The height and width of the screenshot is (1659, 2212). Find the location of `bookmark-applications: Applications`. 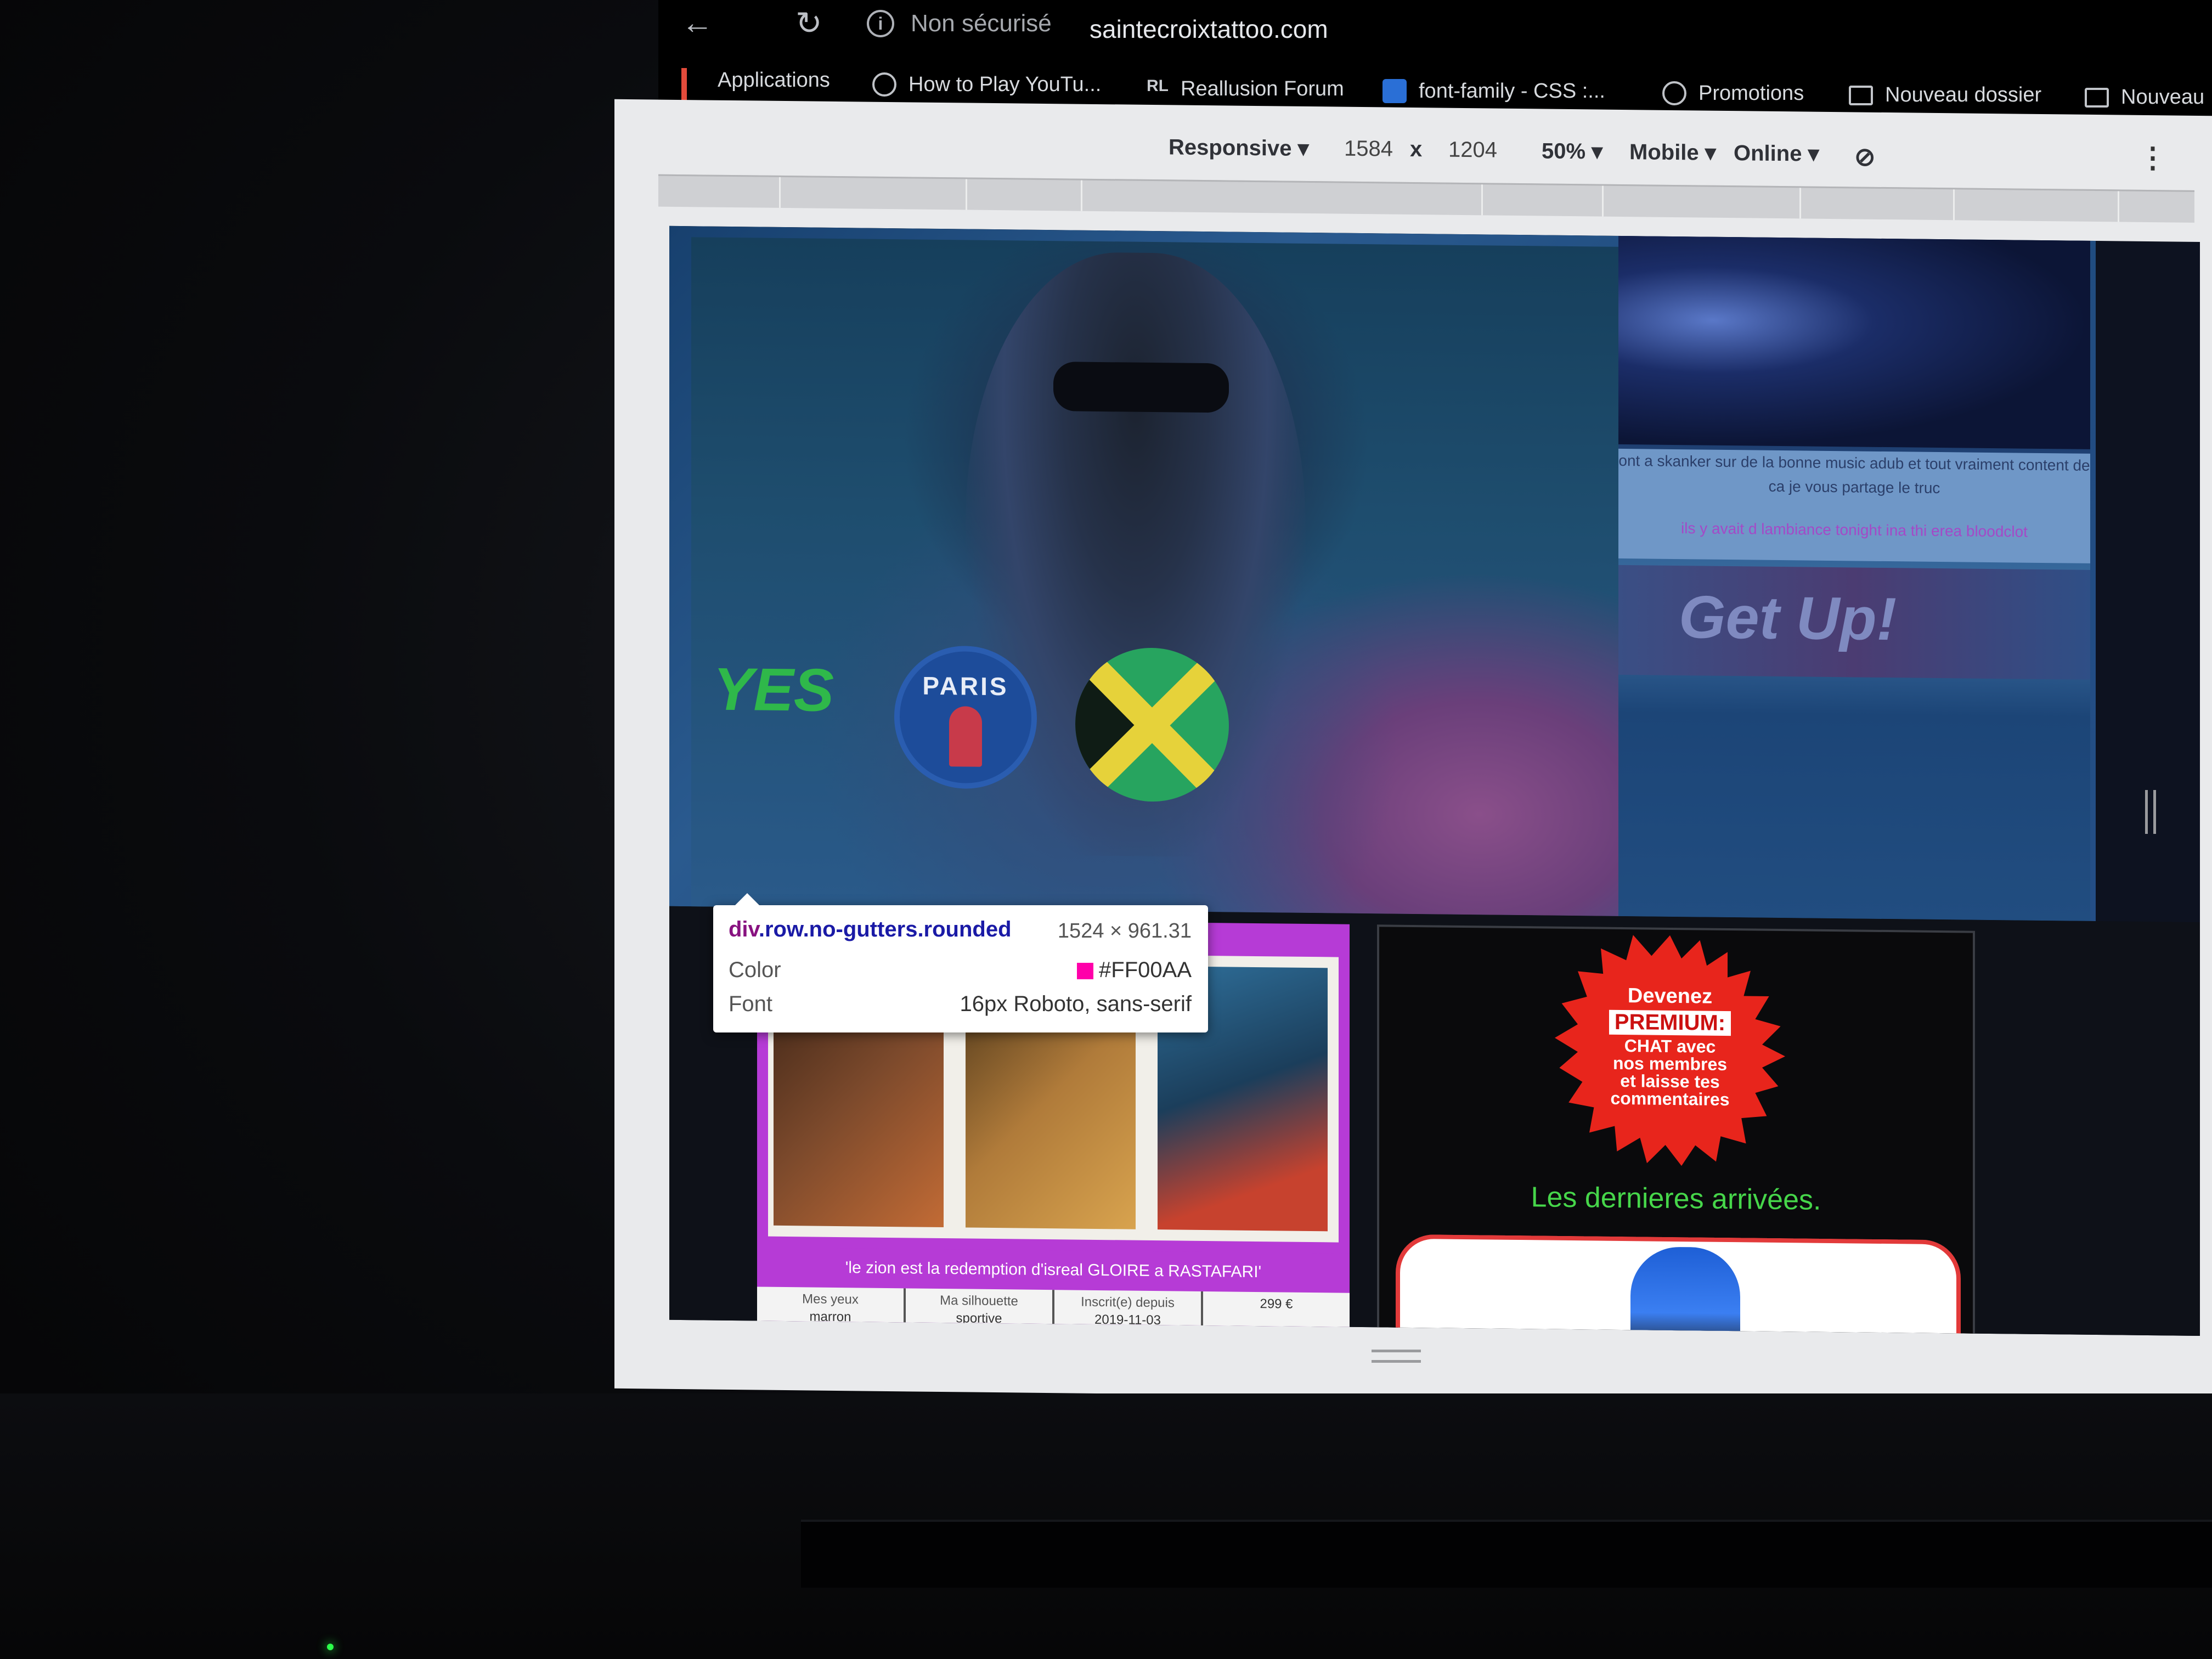

bookmark-applications: Applications is located at coordinates (756, 93).